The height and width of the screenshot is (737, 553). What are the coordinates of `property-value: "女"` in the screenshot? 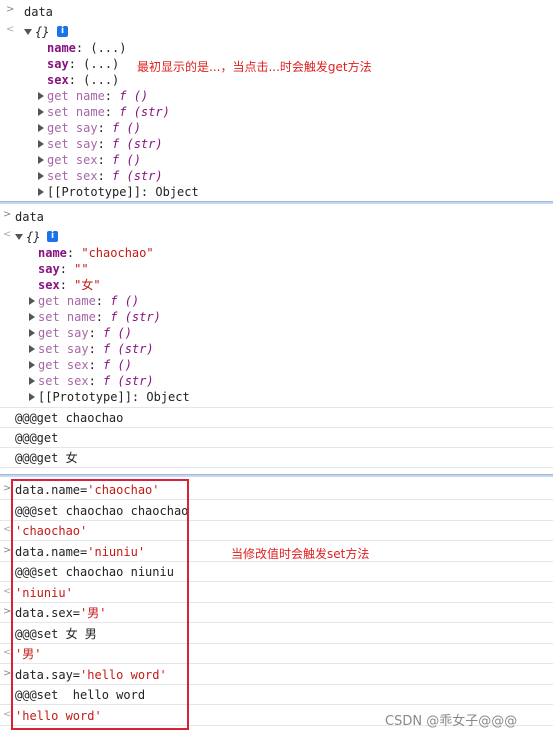 It's located at (87, 285).